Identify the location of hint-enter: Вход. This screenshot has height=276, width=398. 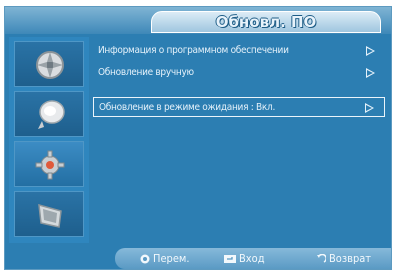
(244, 258).